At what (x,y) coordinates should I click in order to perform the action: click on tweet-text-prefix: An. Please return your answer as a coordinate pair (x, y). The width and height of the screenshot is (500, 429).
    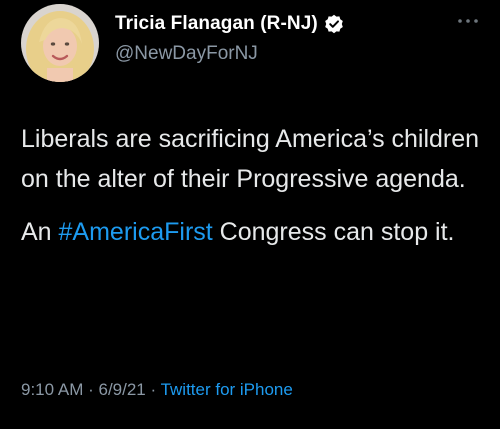
    Looking at the image, I should click on (40, 232).